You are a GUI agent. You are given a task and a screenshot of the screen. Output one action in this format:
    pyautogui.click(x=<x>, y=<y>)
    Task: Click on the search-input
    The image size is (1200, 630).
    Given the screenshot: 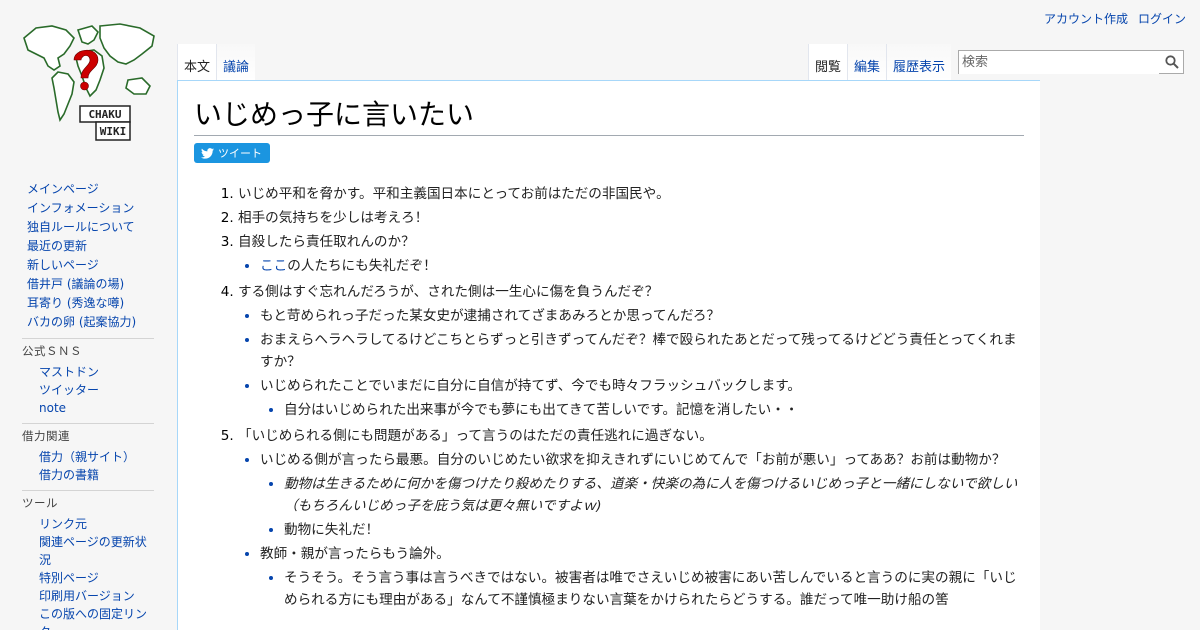 What is the action you would take?
    pyautogui.click(x=1059, y=62)
    